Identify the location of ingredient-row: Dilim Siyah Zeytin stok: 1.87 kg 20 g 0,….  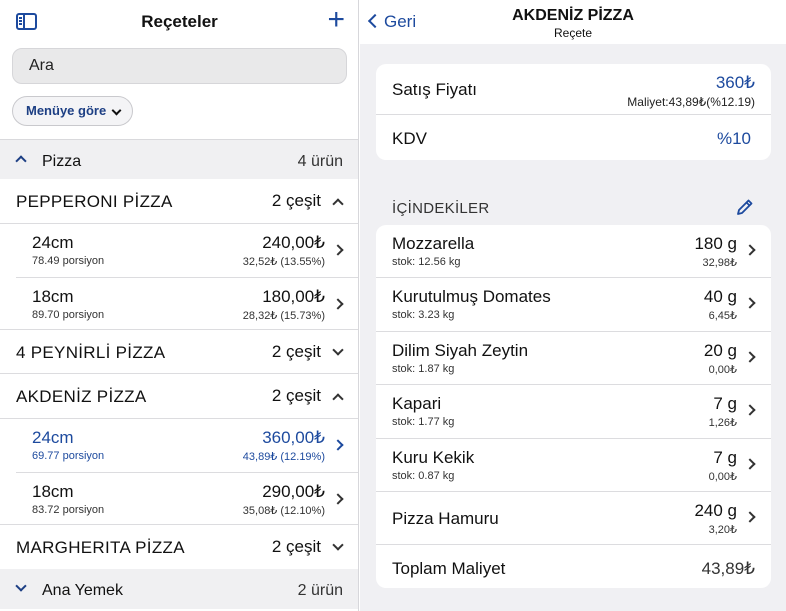
(573, 358).